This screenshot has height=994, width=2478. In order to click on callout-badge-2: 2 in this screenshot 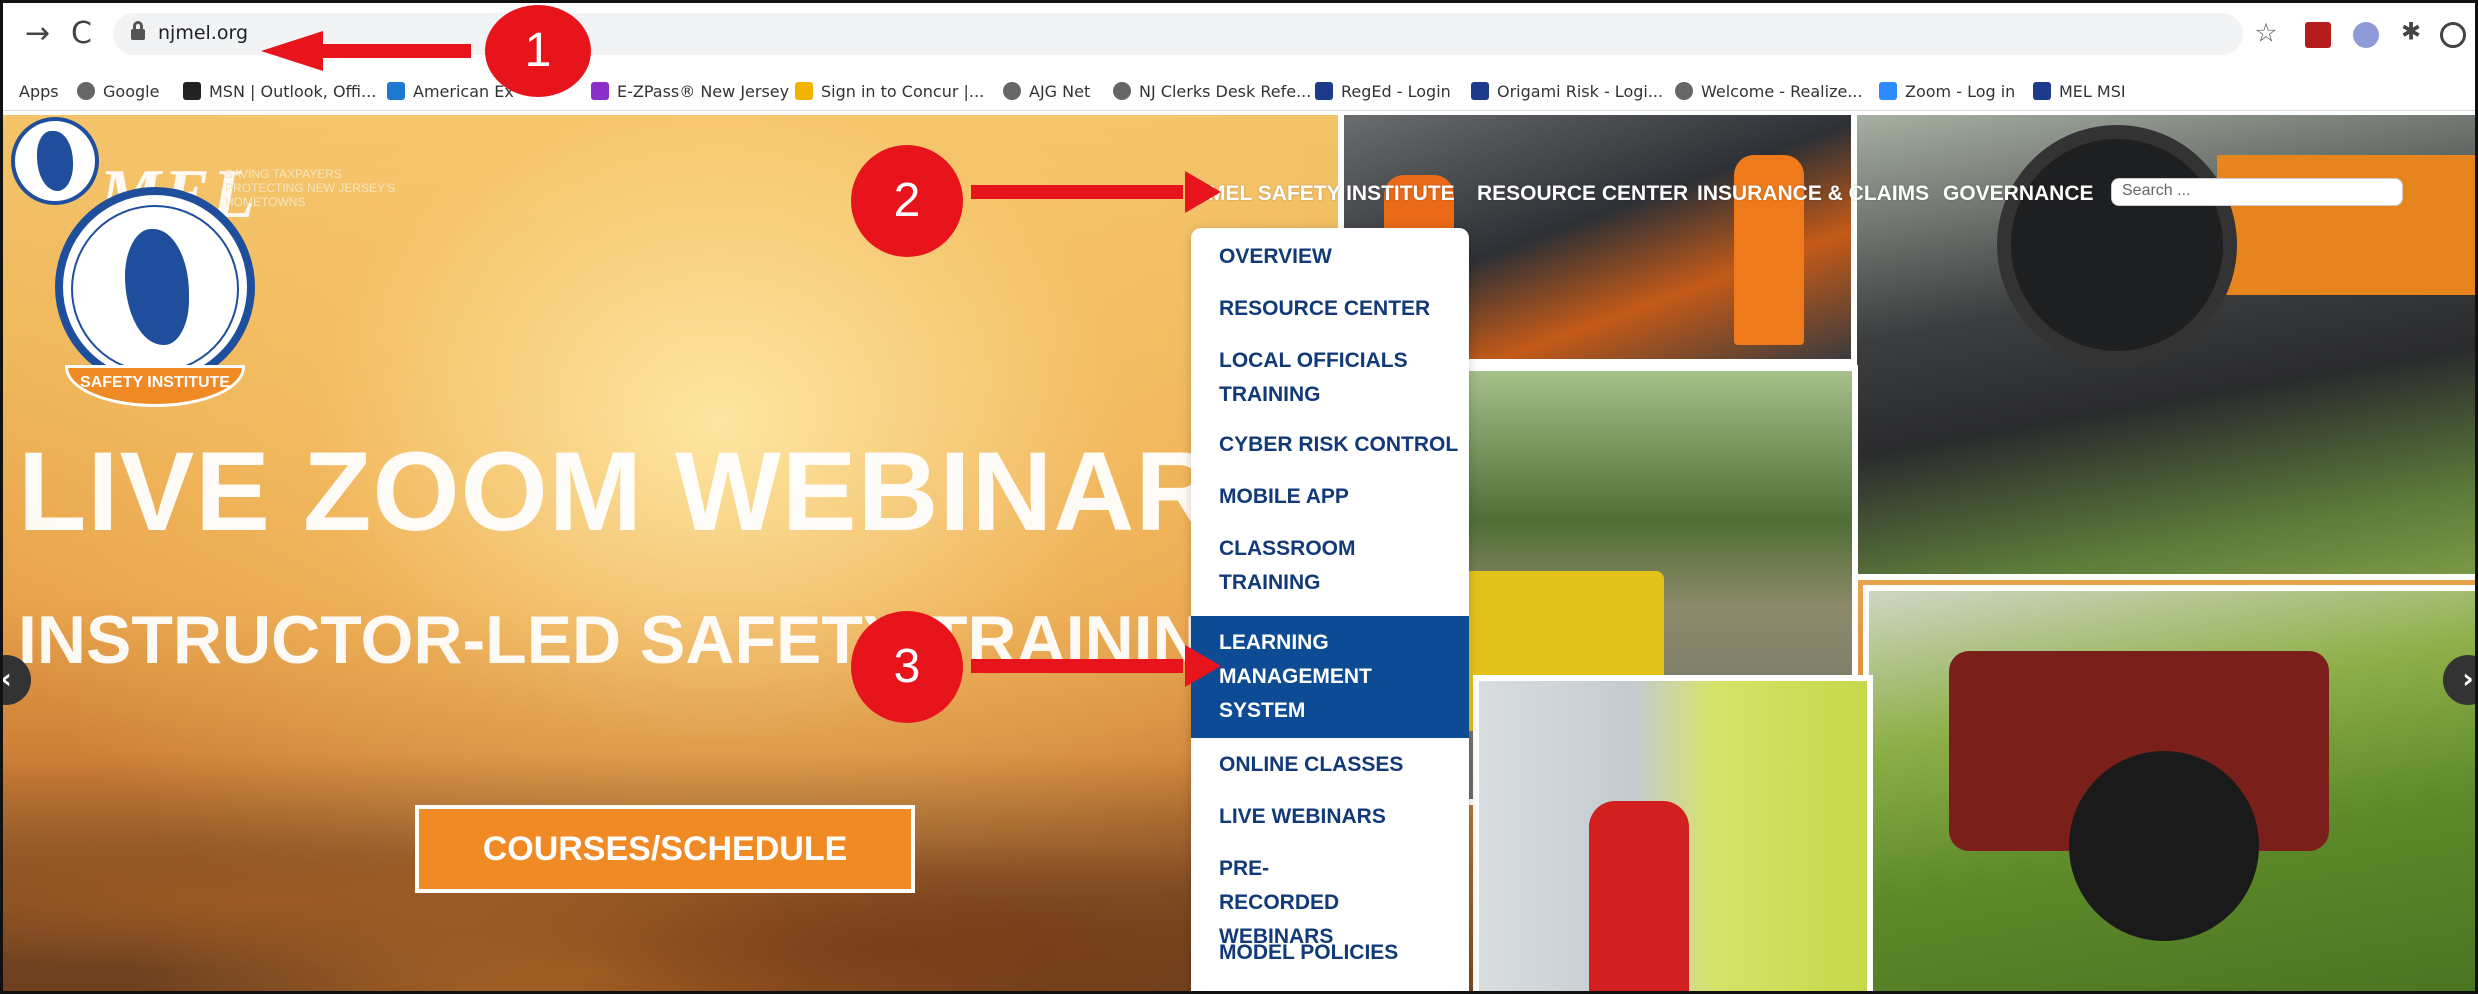, I will do `click(907, 201)`.